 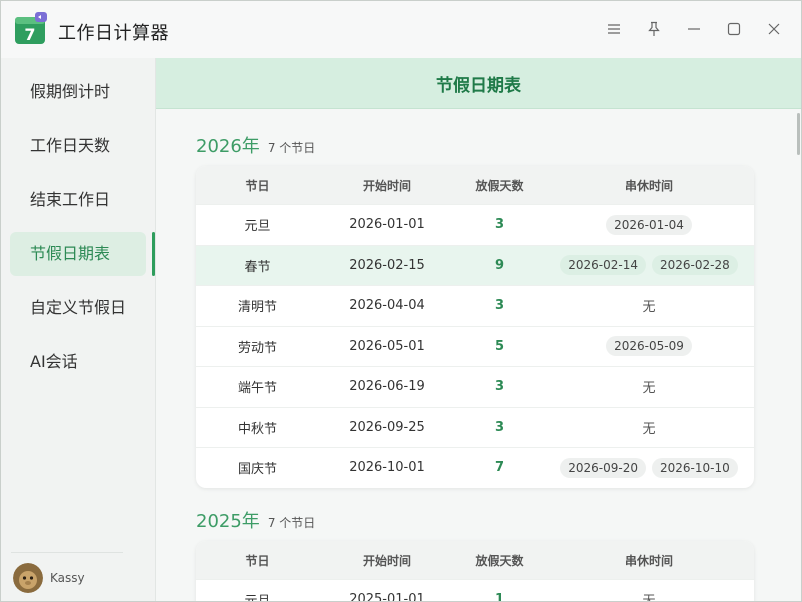 I want to click on sidebar-item-end-workday: 结束工作日, so click(x=78, y=200).